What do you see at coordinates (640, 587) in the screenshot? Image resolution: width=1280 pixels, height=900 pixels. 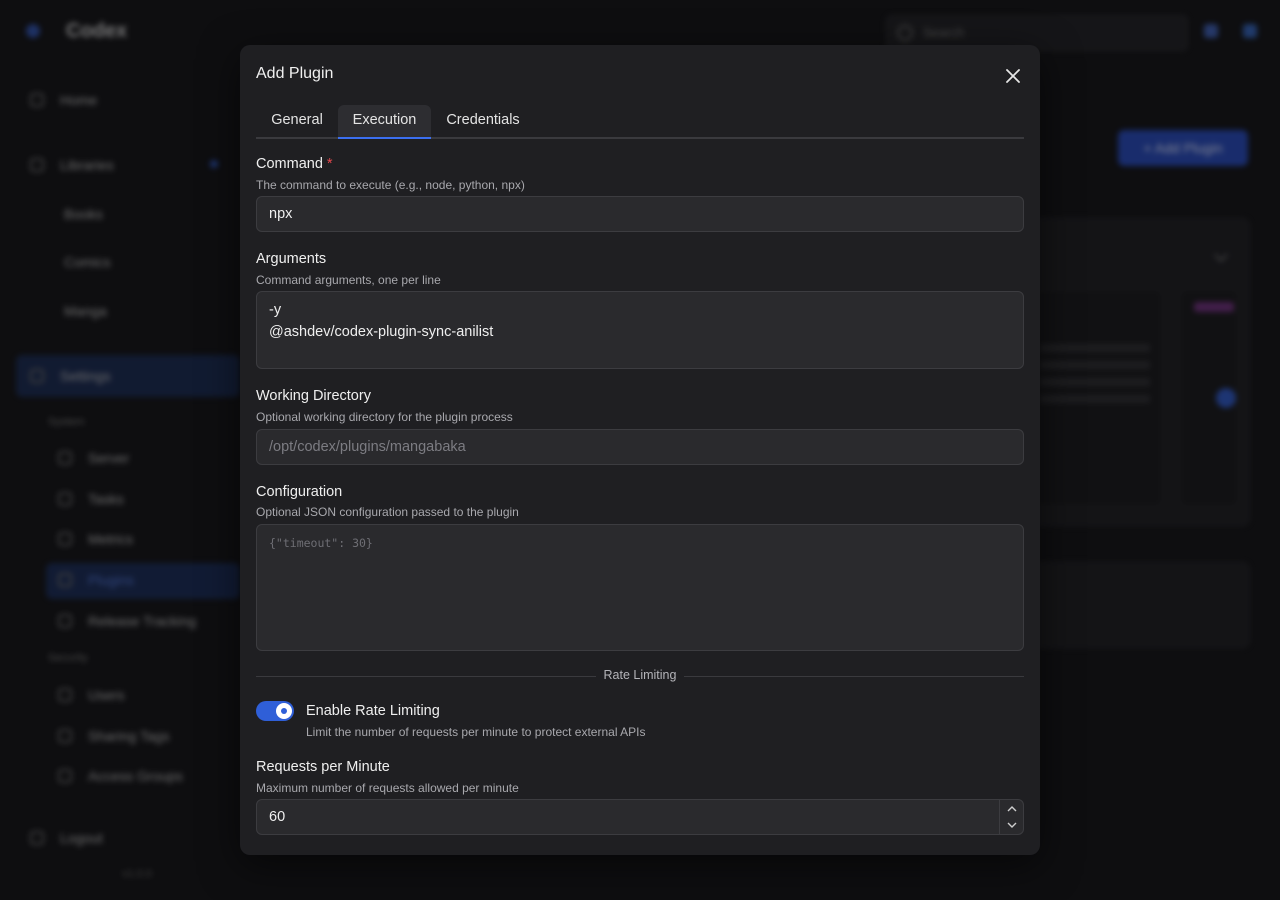 I see `configuration-textarea` at bounding box center [640, 587].